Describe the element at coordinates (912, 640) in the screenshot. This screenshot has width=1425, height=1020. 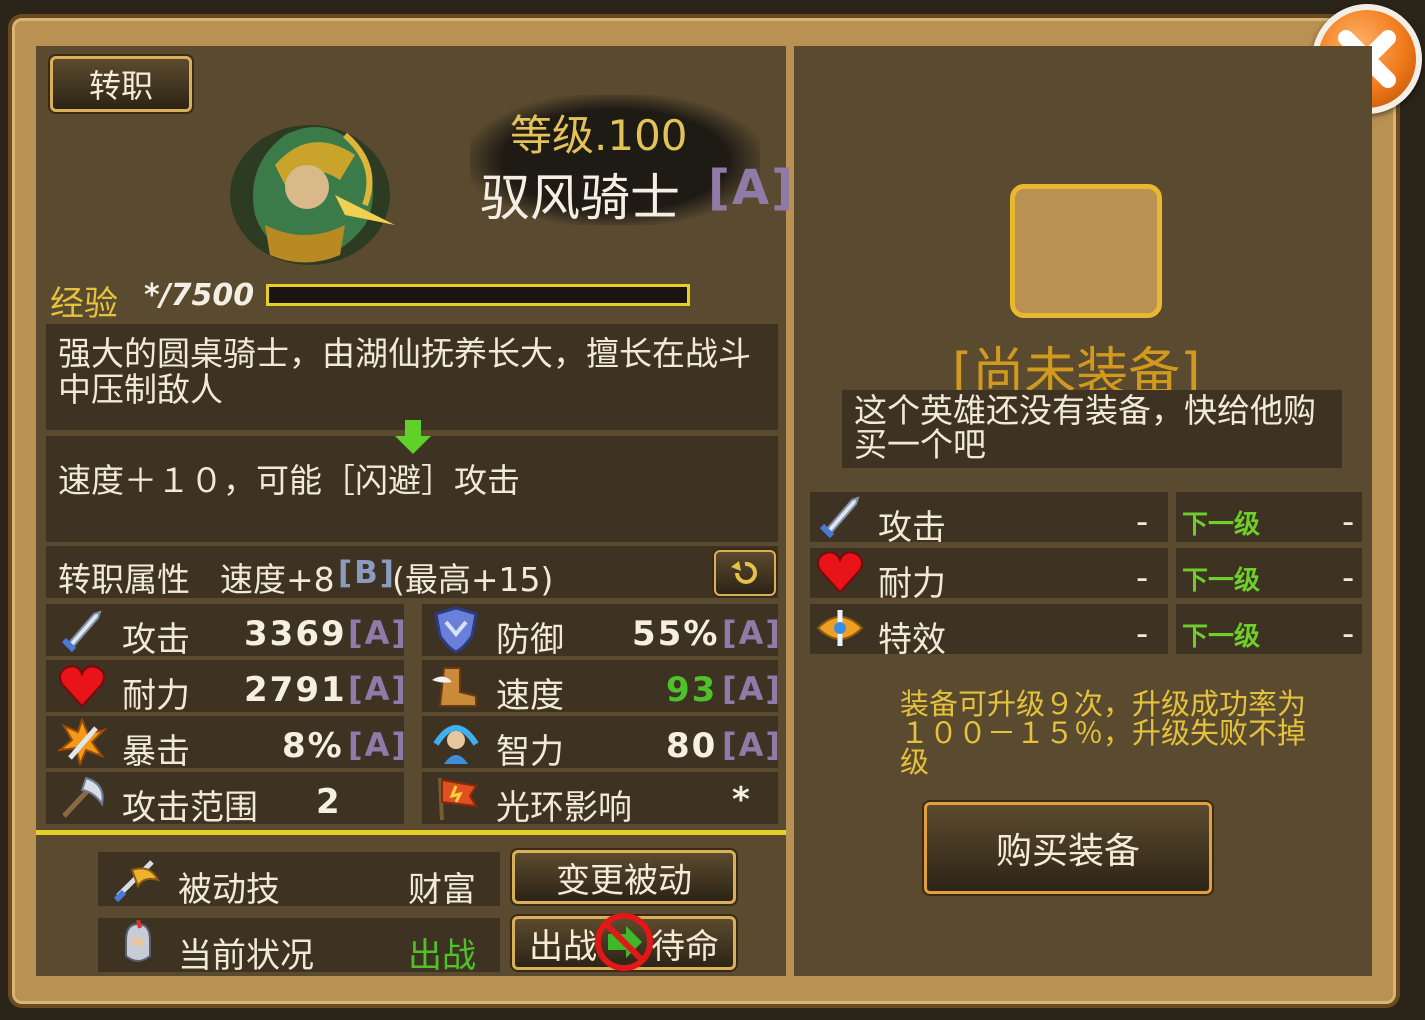
I see `equip-label-effect: 特效` at that location.